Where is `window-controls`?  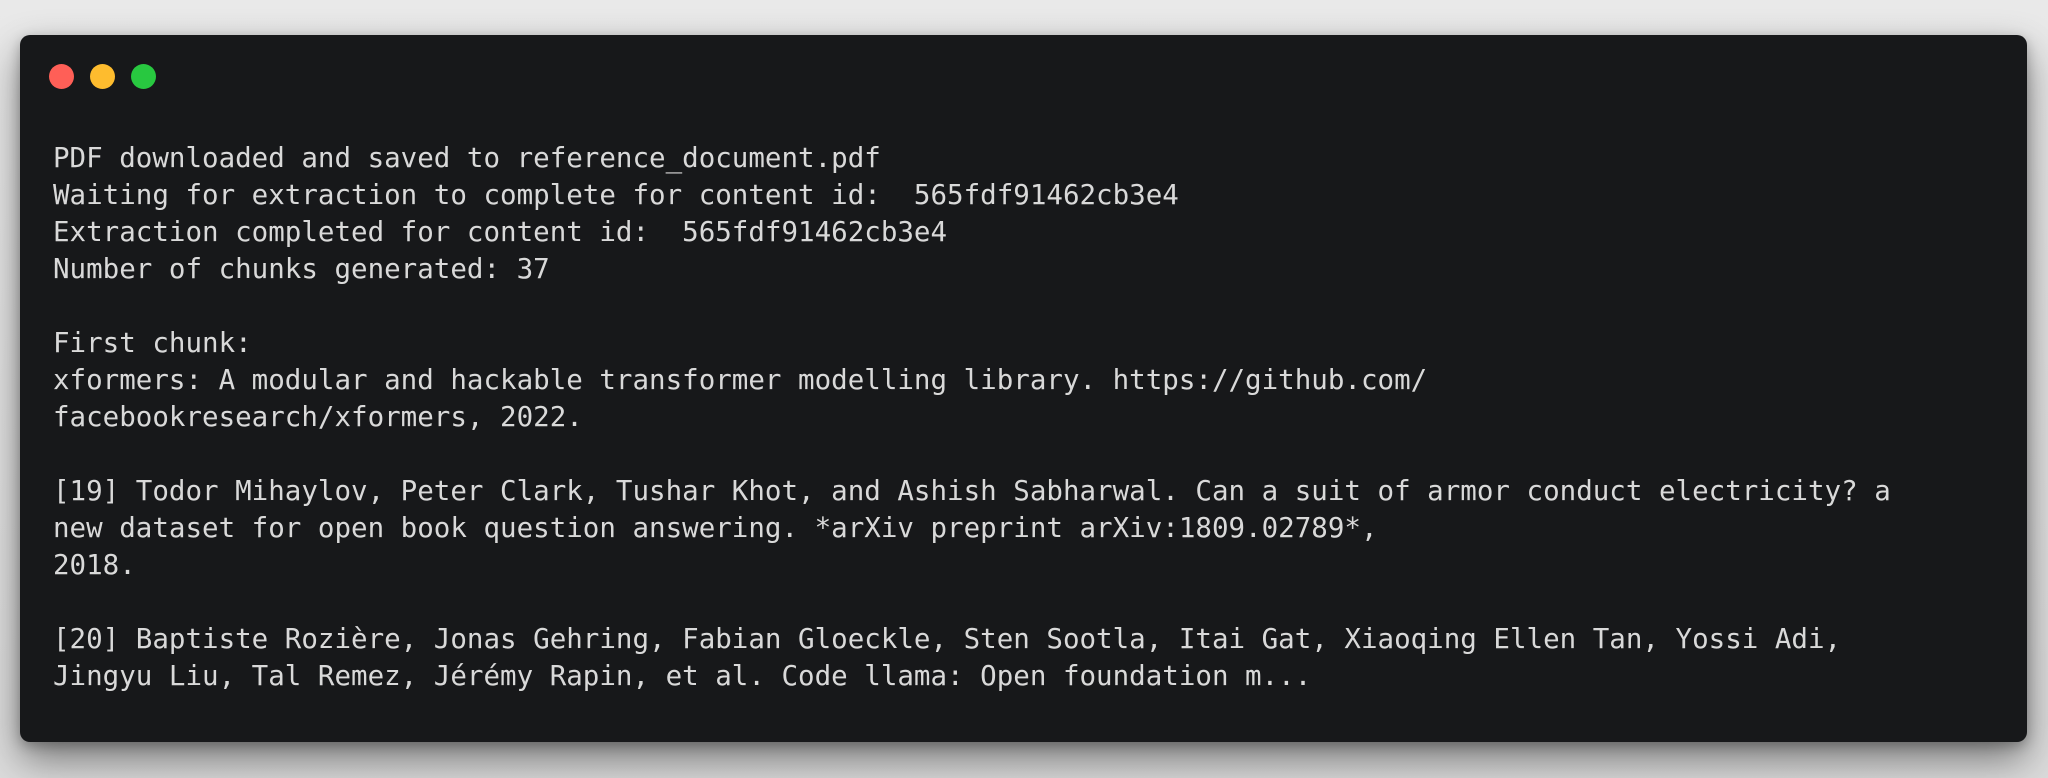
window-controls is located at coordinates (102, 76).